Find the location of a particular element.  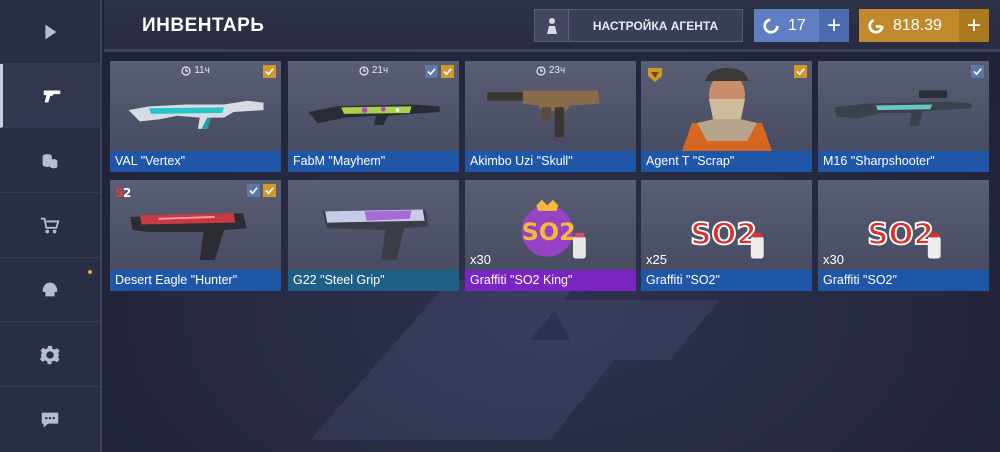

sidebar-item-clan is located at coordinates (50, 290).